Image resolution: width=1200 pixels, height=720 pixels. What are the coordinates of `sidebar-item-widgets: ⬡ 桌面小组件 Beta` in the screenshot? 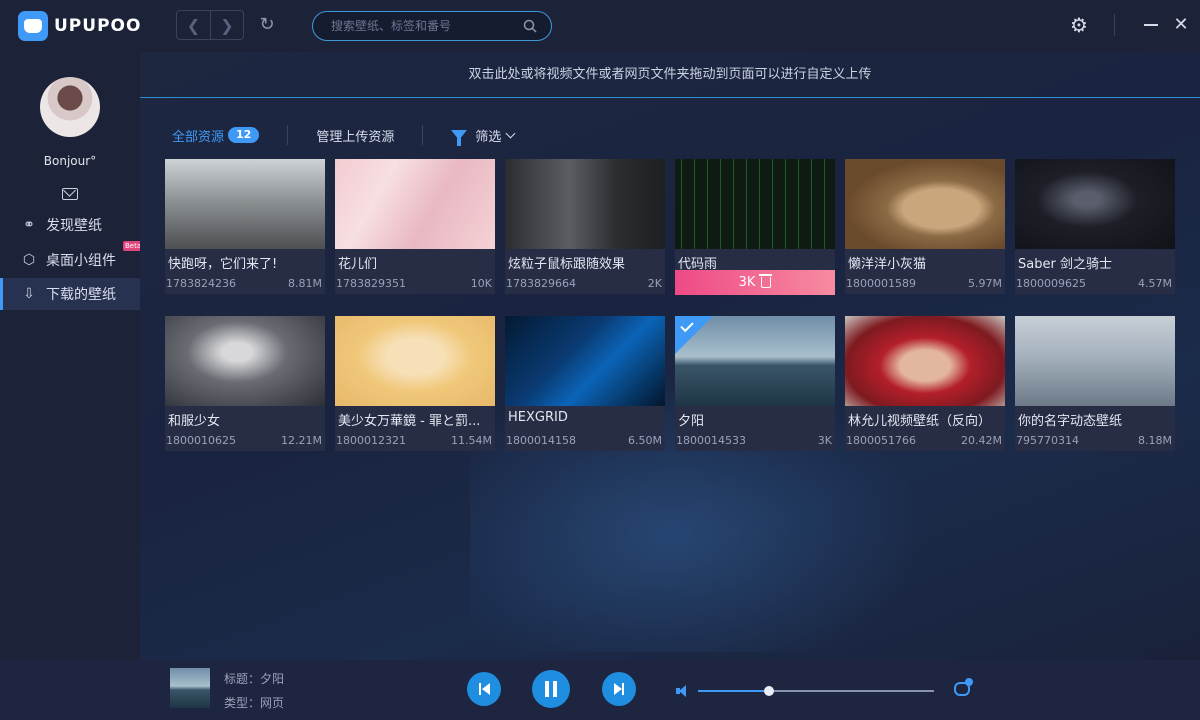 It's located at (72, 258).